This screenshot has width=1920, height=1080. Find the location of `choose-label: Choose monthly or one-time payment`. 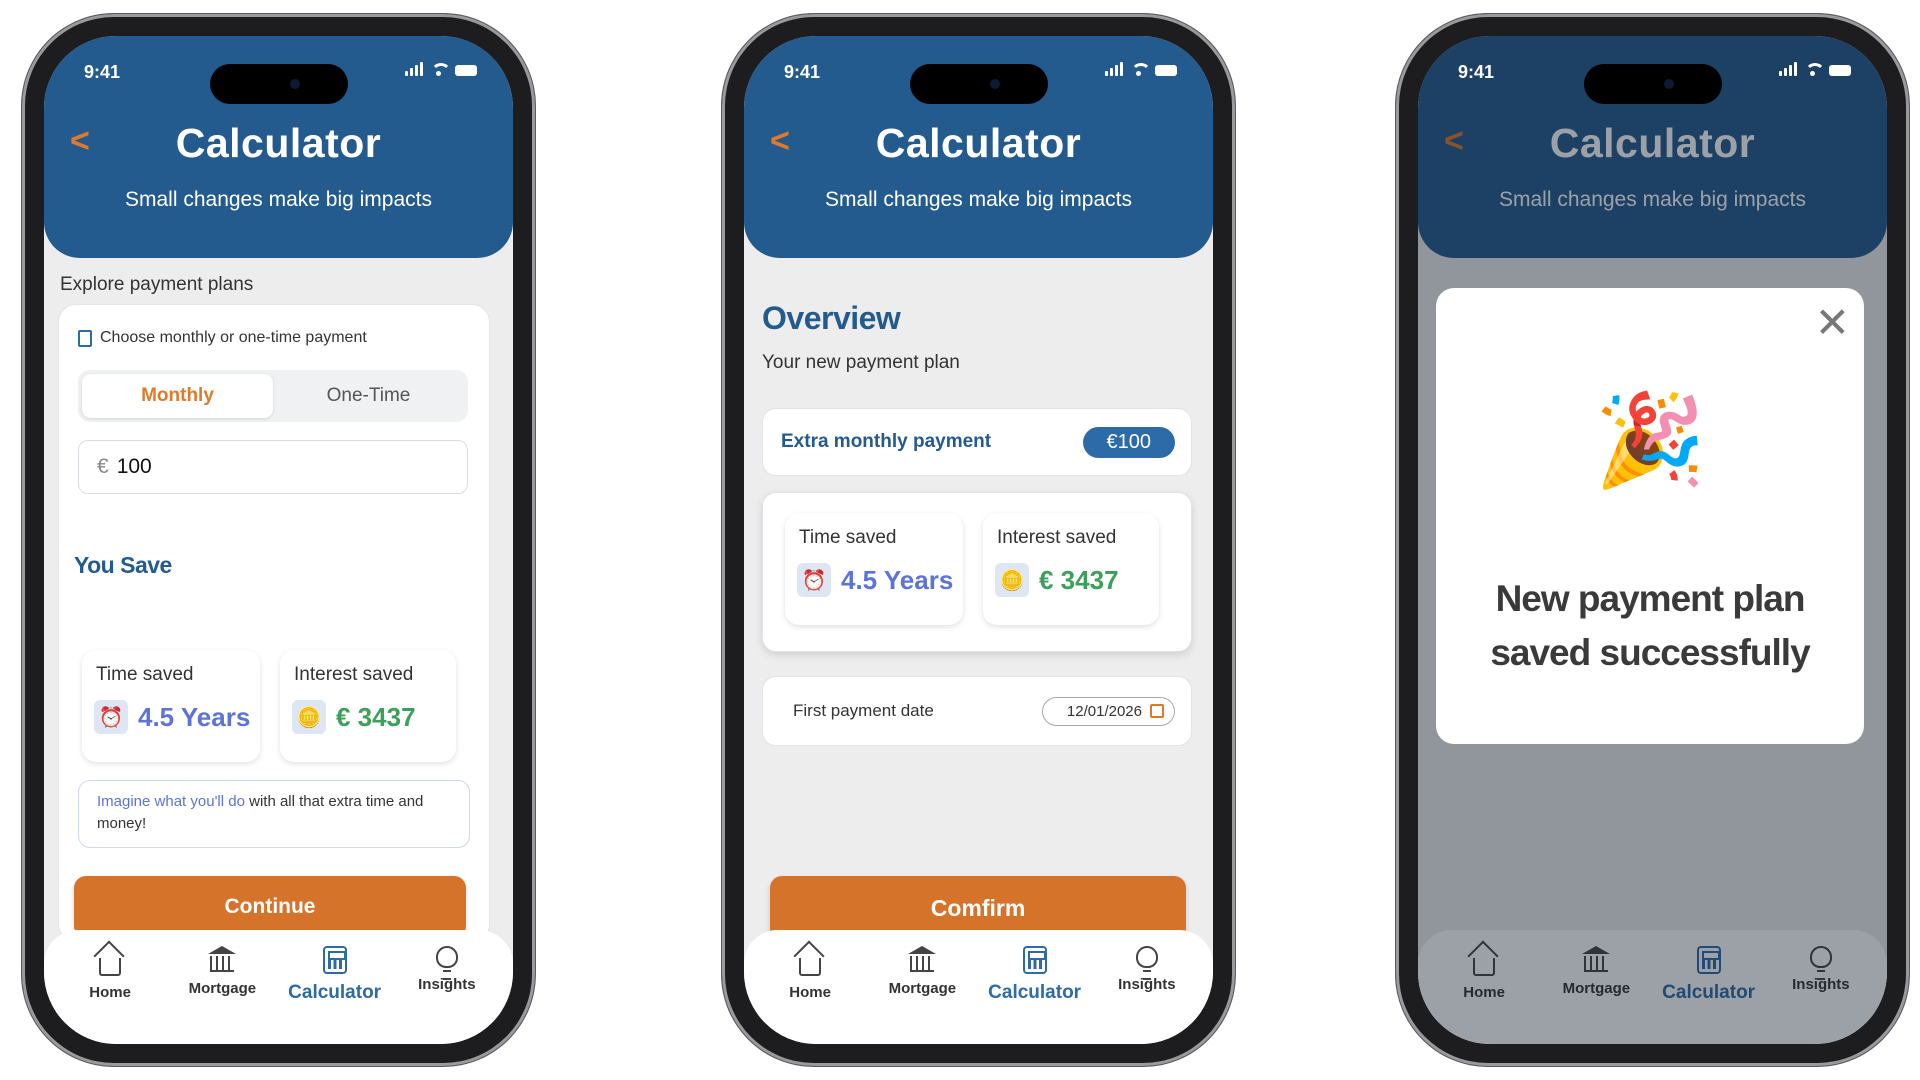

choose-label: Choose monthly or one-time payment is located at coordinates (222, 338).